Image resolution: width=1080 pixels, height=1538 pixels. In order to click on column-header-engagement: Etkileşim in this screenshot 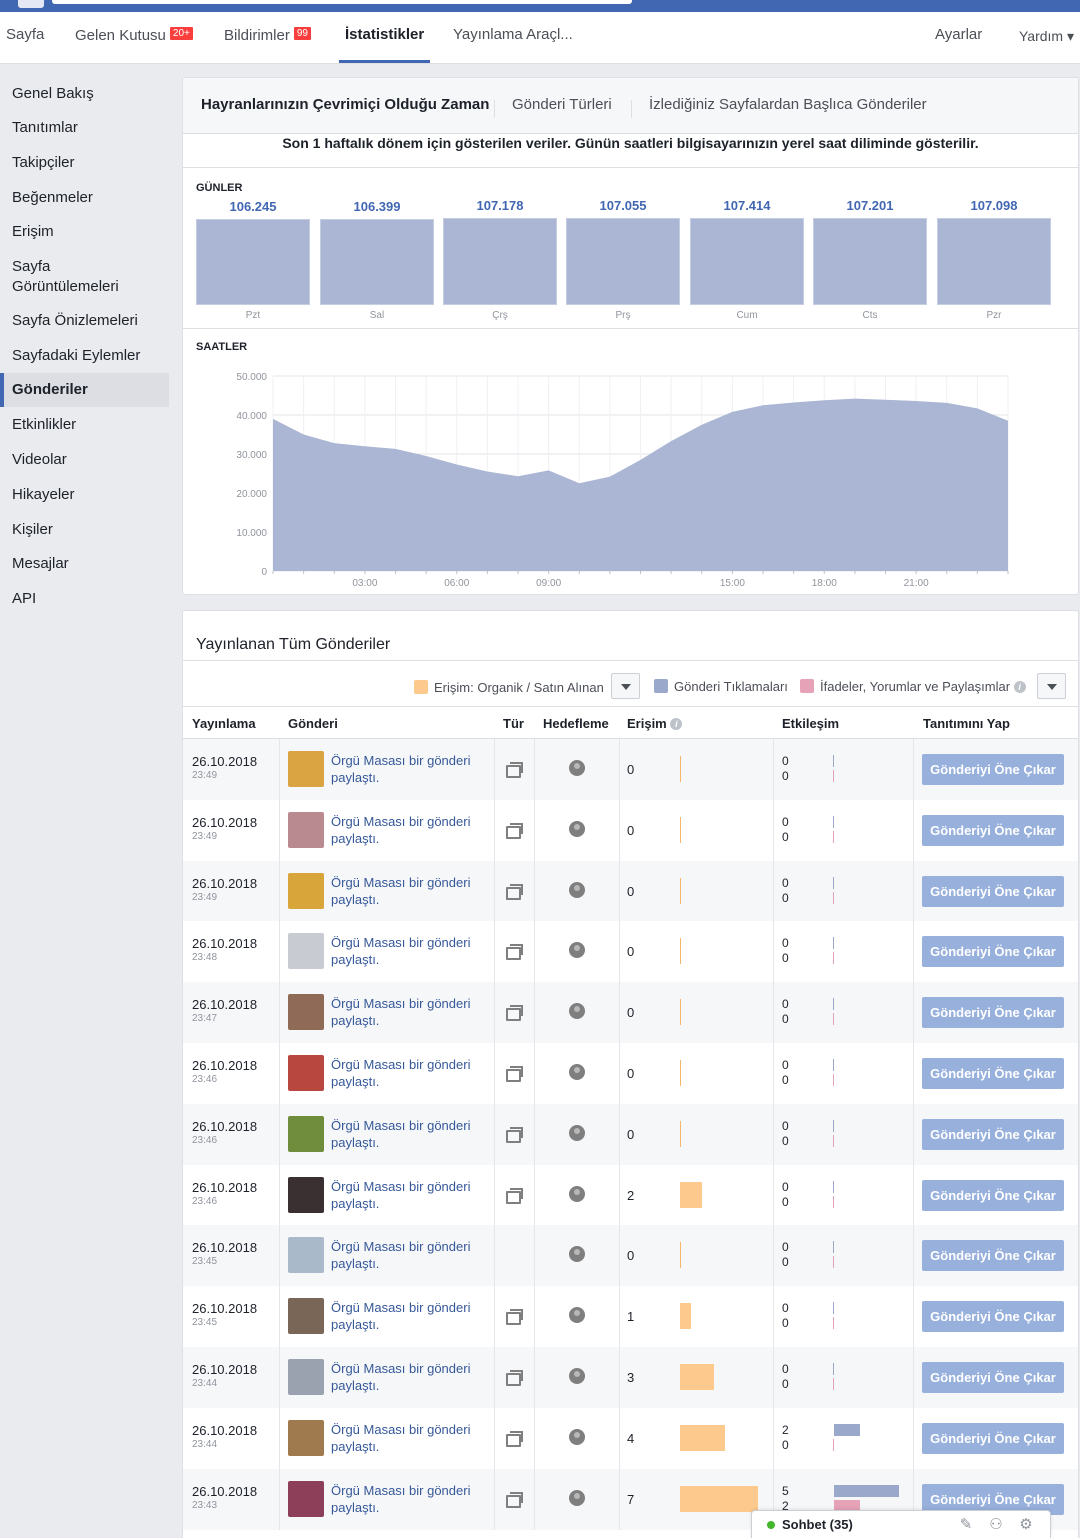, I will do `click(810, 723)`.